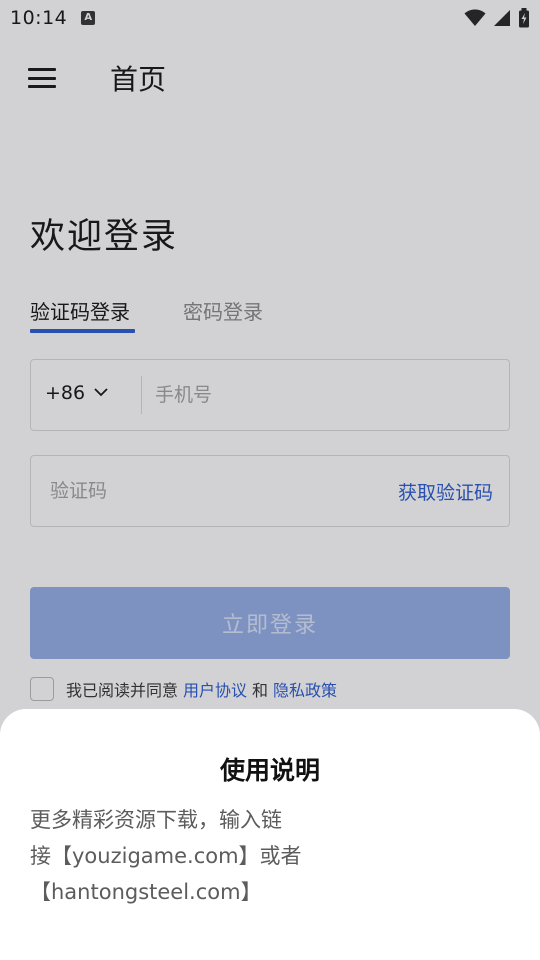  Describe the element at coordinates (269, 770) in the screenshot. I see `sheet-title: 使用说明` at that location.